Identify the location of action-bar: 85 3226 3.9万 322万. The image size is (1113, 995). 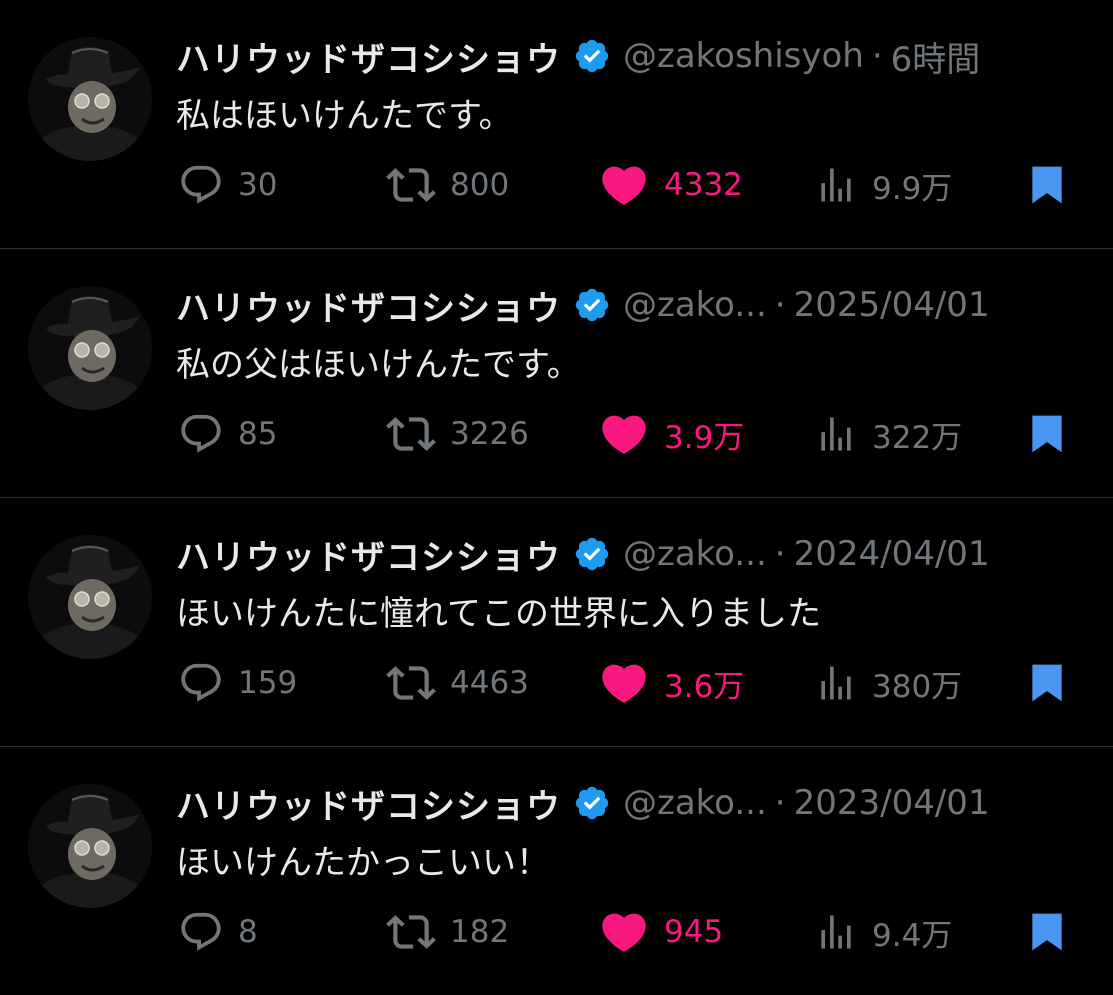
(556, 434).